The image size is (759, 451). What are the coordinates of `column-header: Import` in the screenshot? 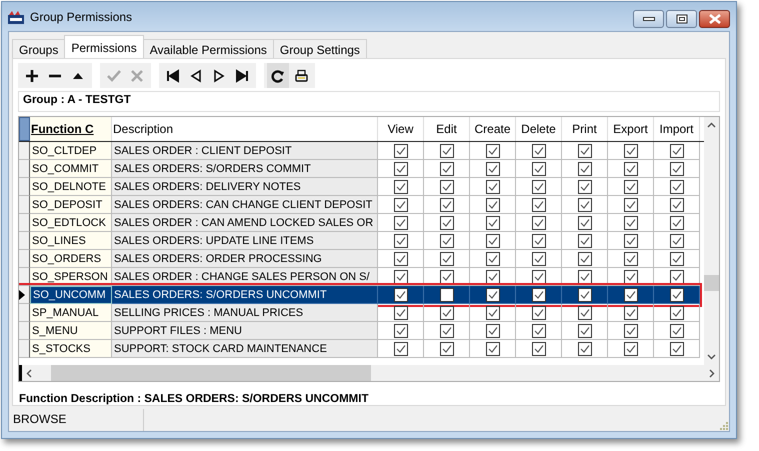 It's located at (677, 129).